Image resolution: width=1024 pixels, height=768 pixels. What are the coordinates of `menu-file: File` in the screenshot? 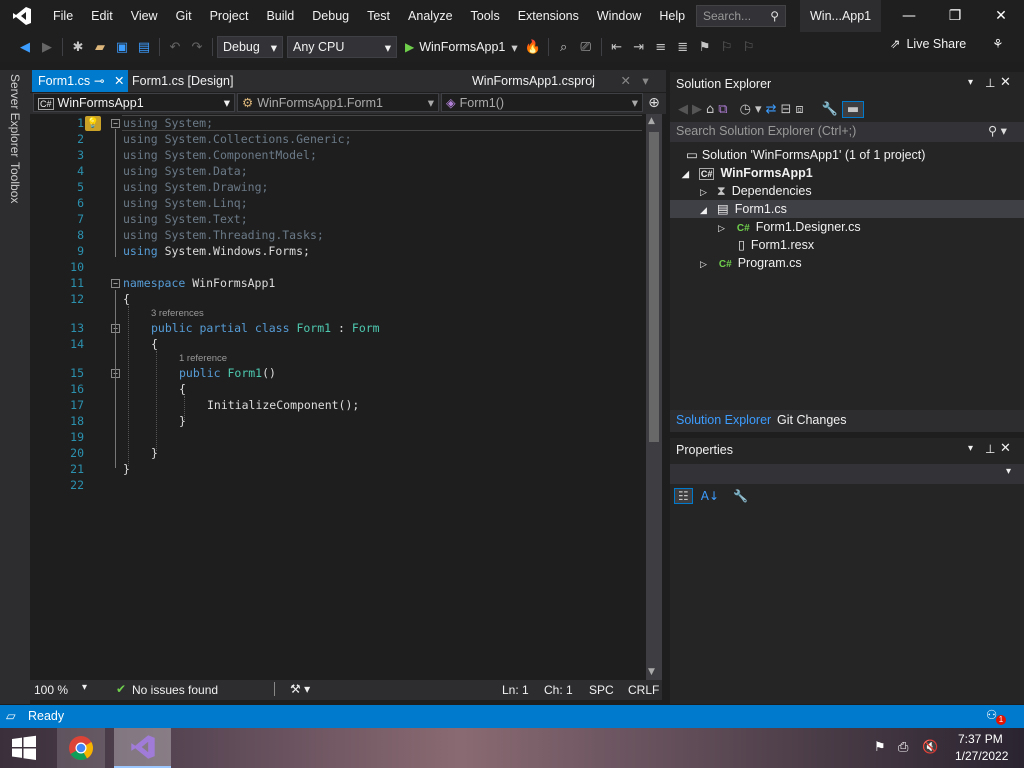 It's located at (63, 16).